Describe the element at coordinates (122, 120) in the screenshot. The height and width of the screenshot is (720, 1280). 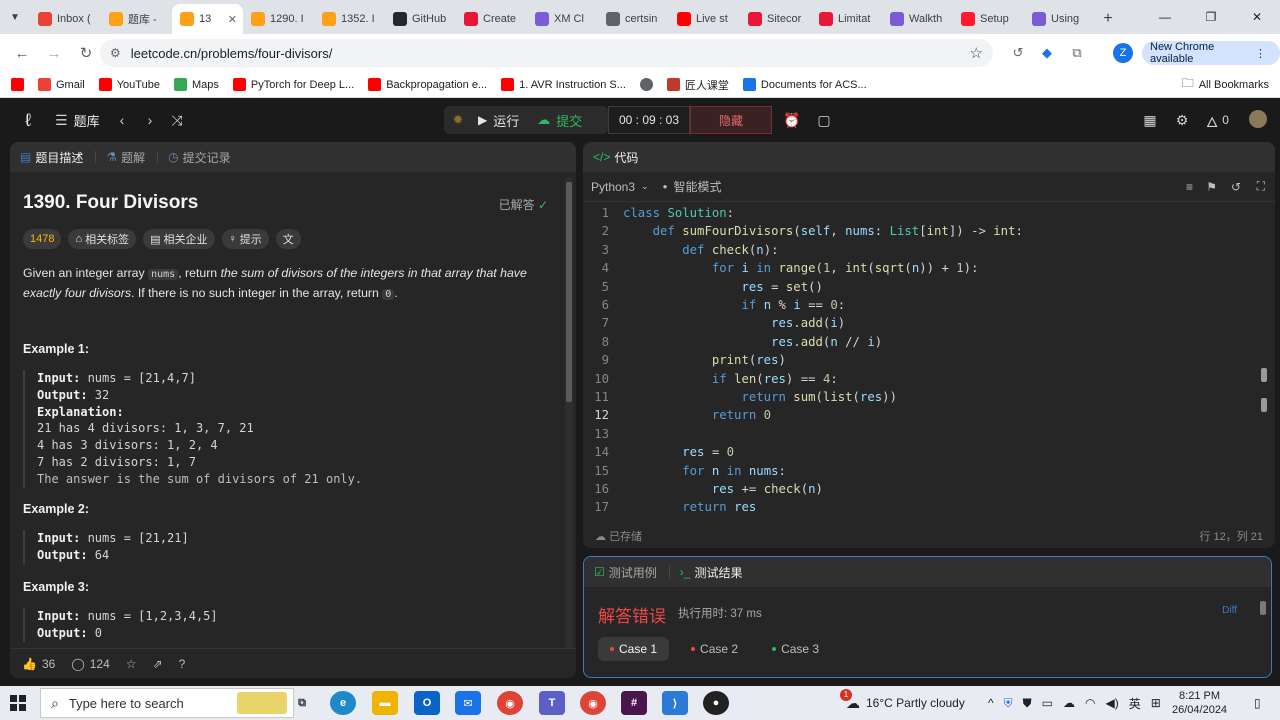
I see `prev-problem-icon: ‹` at that location.